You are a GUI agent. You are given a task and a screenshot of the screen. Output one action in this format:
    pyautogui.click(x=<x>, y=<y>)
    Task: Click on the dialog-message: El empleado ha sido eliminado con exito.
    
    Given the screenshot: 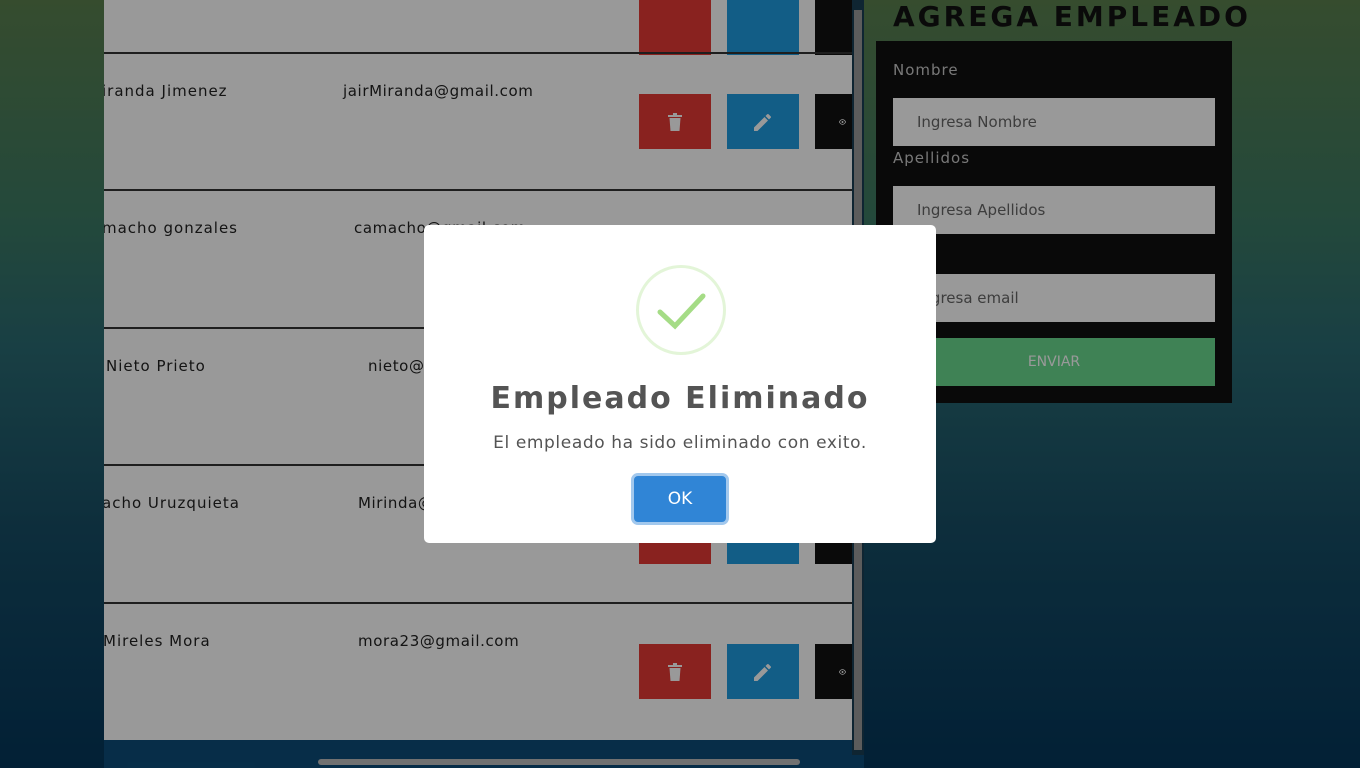 What is the action you would take?
    pyautogui.click(x=680, y=443)
    